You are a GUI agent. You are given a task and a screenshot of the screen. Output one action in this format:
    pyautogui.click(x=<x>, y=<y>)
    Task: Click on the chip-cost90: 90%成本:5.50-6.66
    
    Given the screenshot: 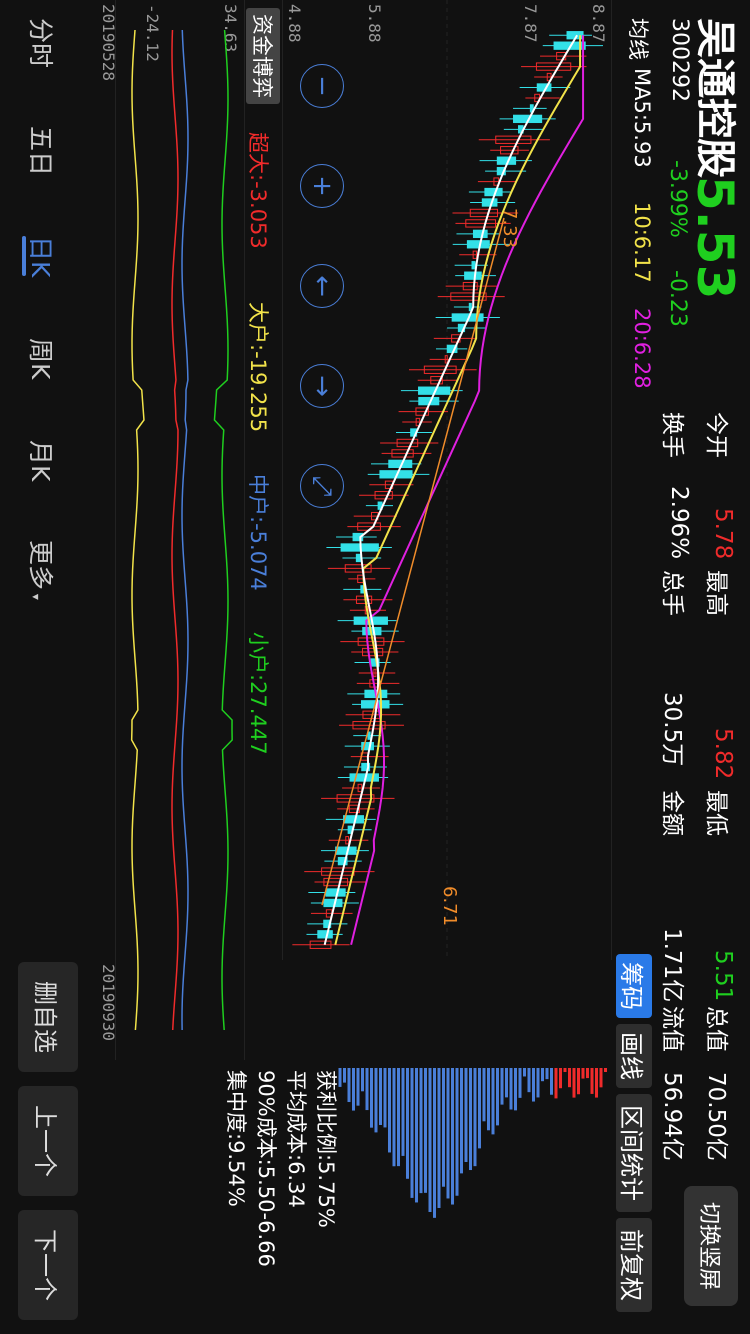 What is the action you would take?
    pyautogui.click(x=266, y=1168)
    